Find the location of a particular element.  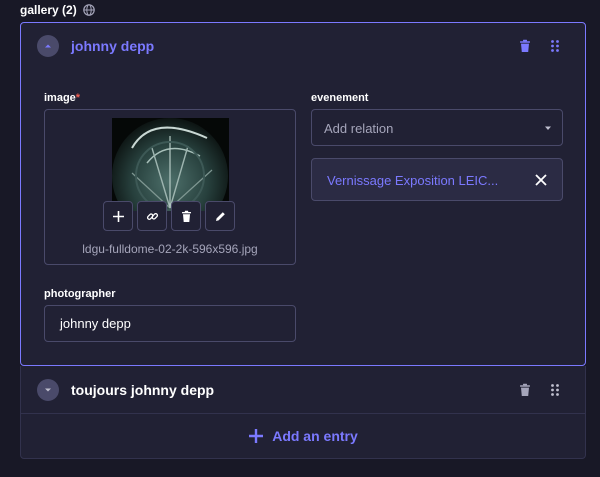

photographer-input: johnny depp is located at coordinates (170, 323).